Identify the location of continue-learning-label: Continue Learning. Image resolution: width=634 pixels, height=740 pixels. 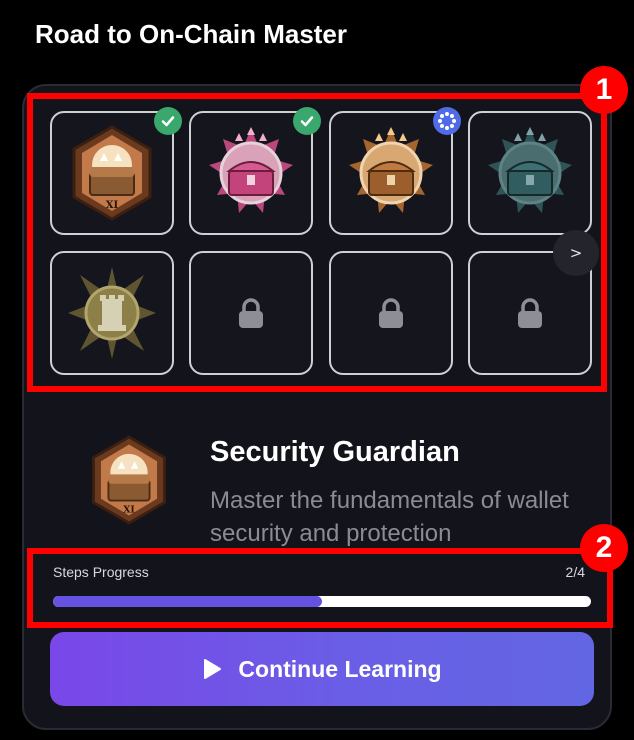
(340, 668).